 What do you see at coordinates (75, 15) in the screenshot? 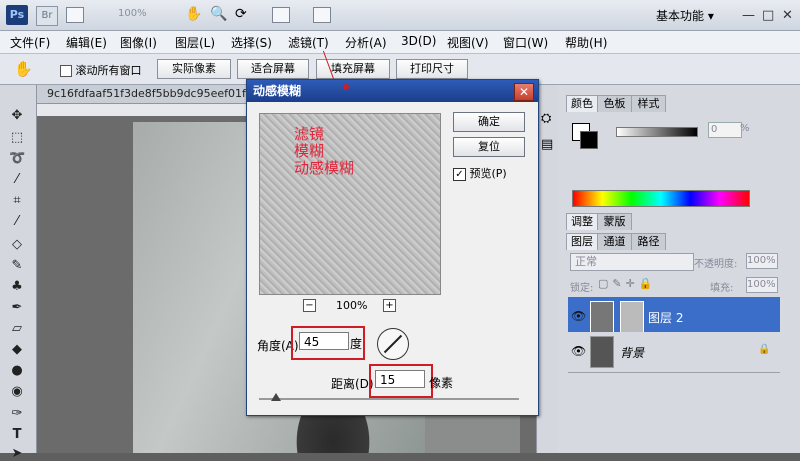
I see `screen-mode-icon` at bounding box center [75, 15].